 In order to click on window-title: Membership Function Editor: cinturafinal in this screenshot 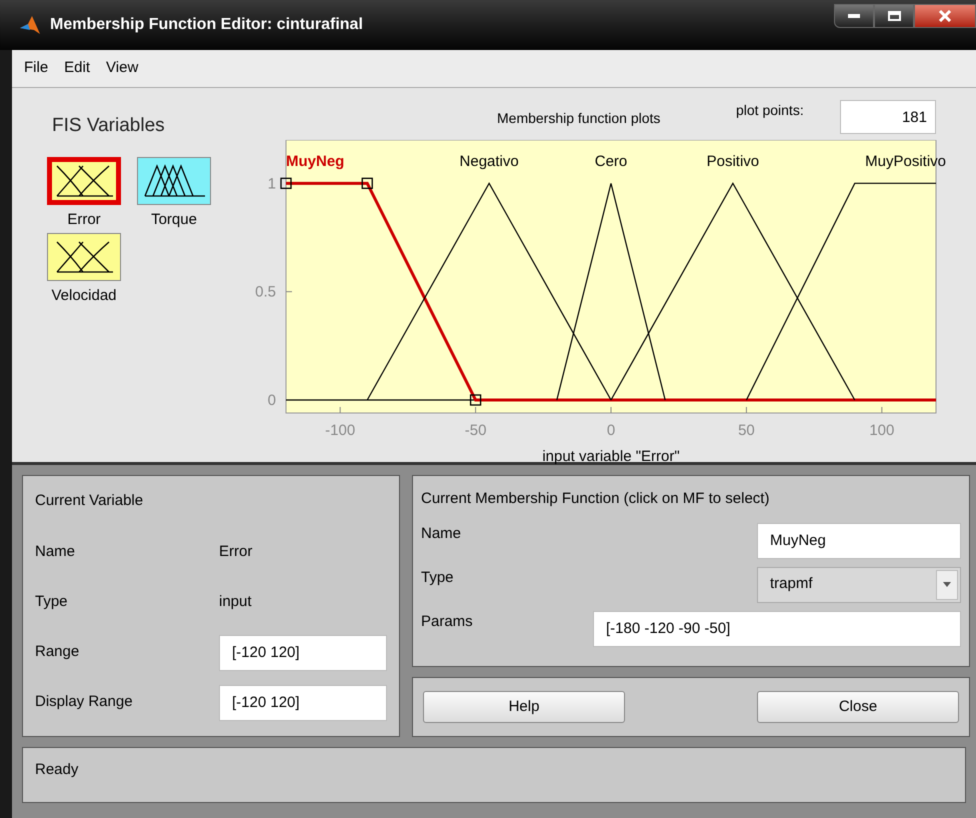, I will do `click(206, 25)`.